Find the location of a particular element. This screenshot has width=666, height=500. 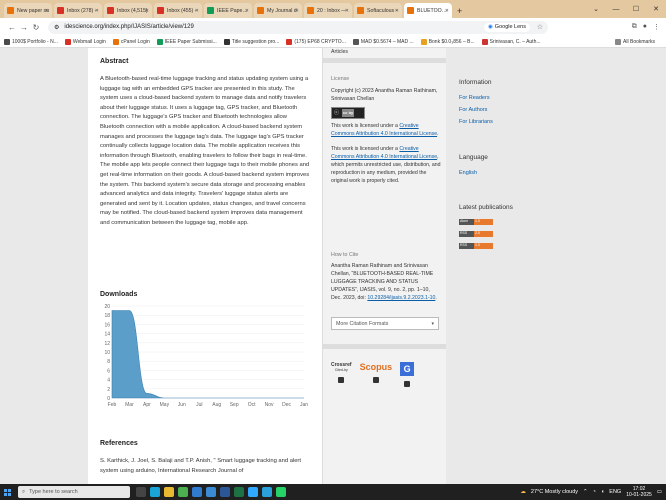

for-authors-link: For Authors is located at coordinates (473, 110).